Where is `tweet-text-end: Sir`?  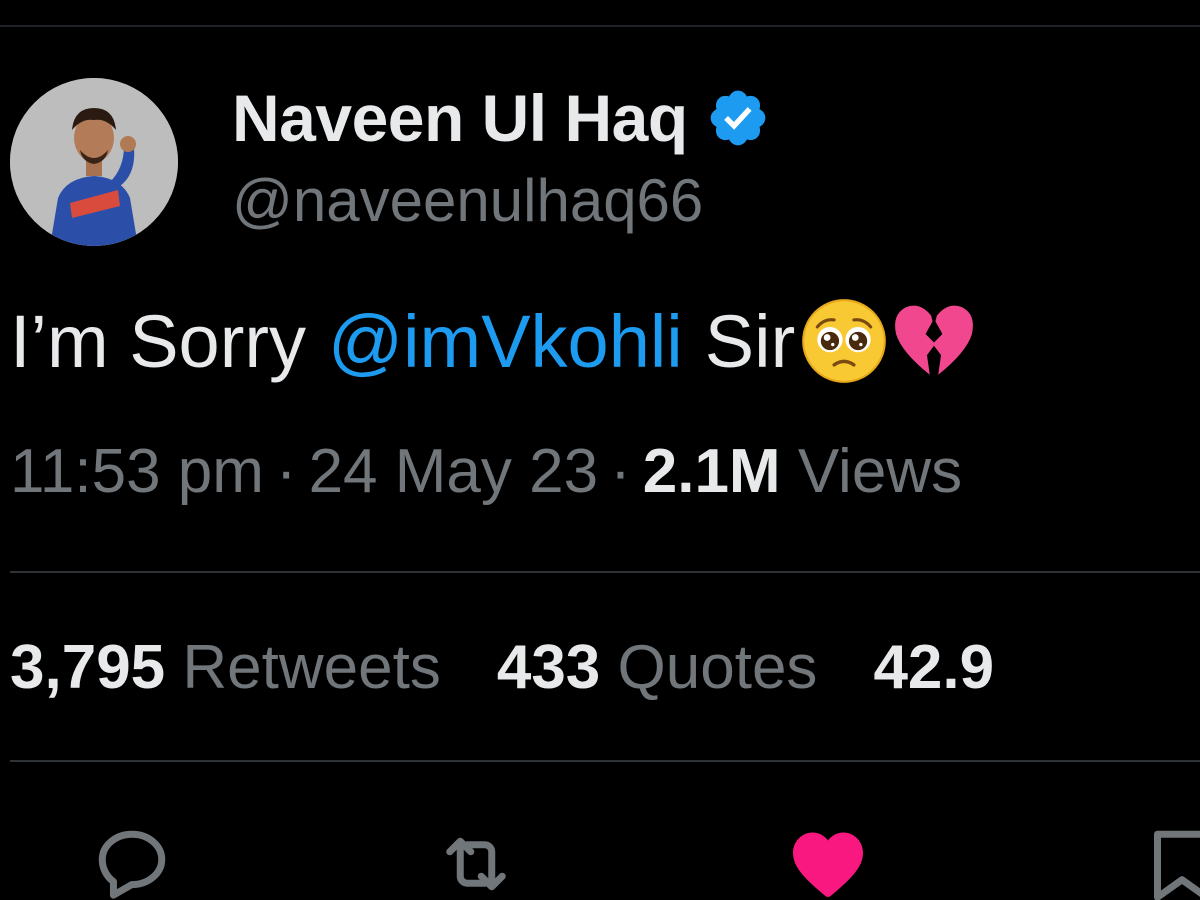
tweet-text-end: Sir is located at coordinates (750, 341).